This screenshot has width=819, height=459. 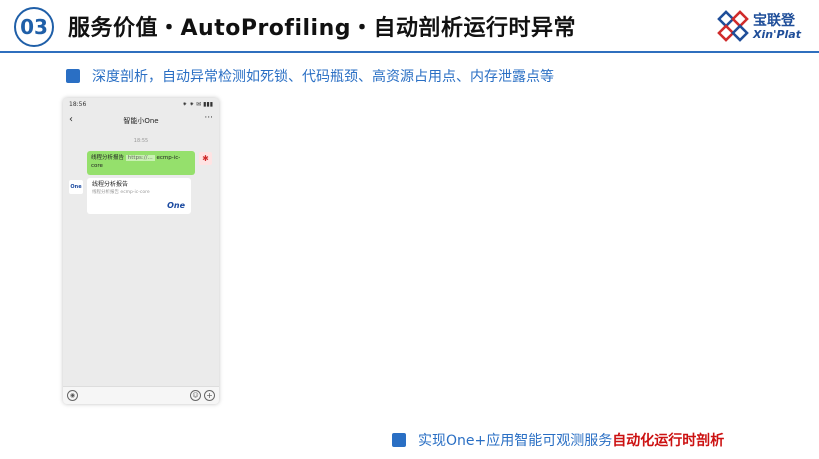 What do you see at coordinates (209, 395) in the screenshot?
I see `plus-icon: +` at bounding box center [209, 395].